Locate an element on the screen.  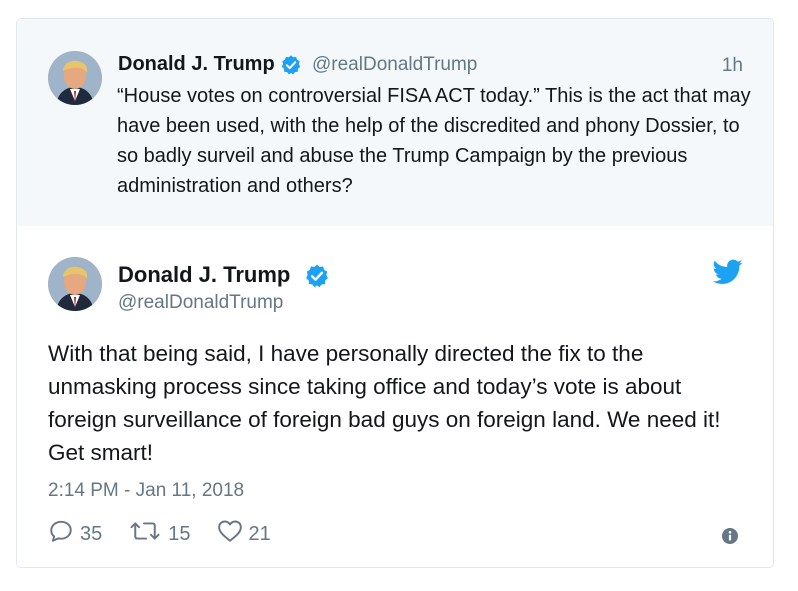
reply-count: 35 is located at coordinates (91, 533).